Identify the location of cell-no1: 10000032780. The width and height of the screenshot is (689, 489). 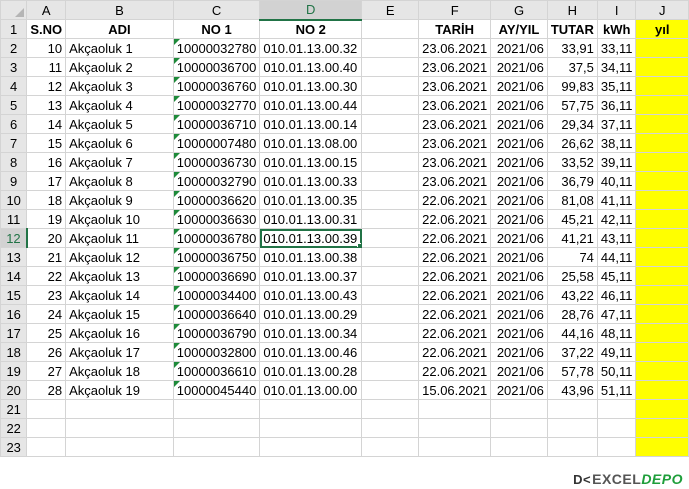
(216, 48).